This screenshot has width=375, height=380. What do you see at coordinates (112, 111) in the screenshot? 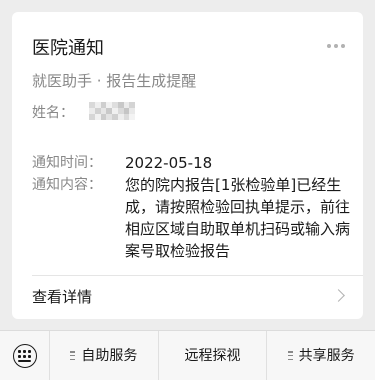
I see `masked-name-value` at bounding box center [112, 111].